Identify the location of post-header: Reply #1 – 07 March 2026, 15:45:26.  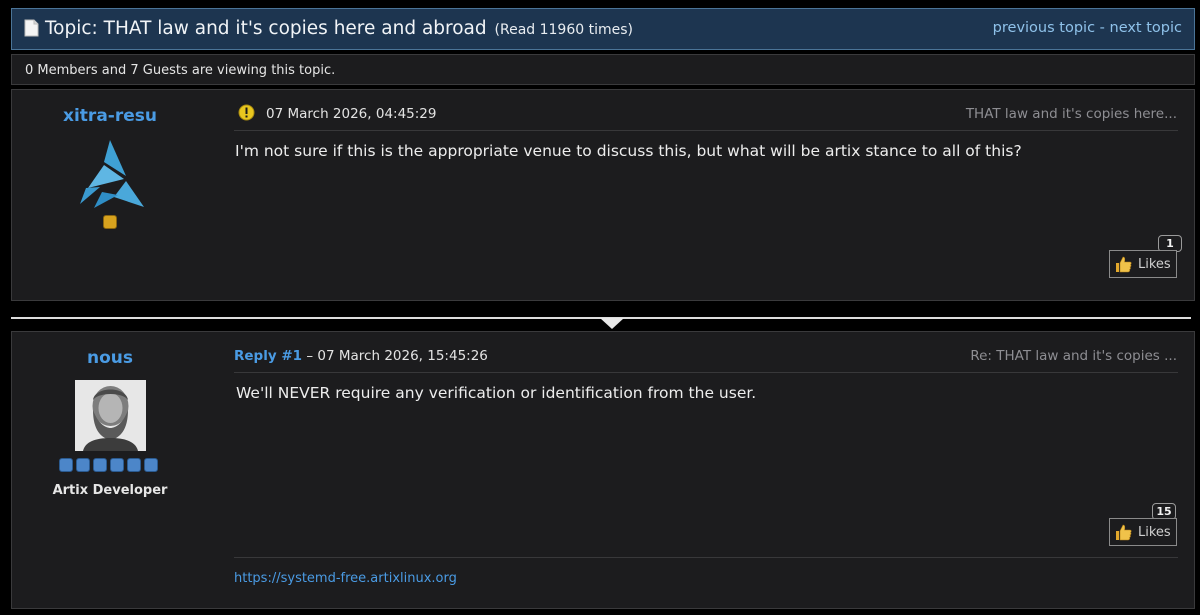
(361, 356).